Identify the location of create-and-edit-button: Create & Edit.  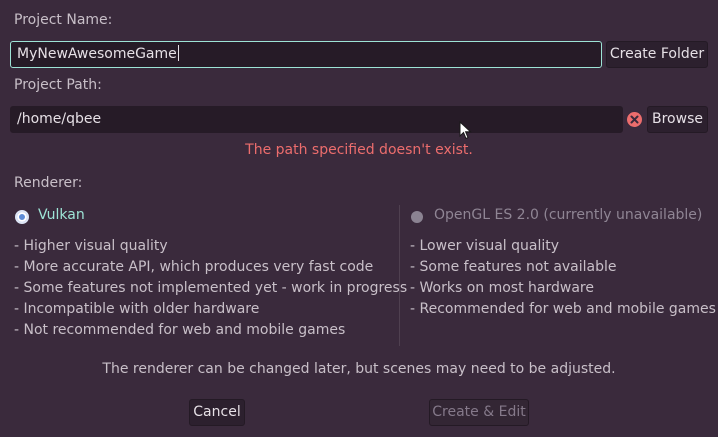
(479, 412).